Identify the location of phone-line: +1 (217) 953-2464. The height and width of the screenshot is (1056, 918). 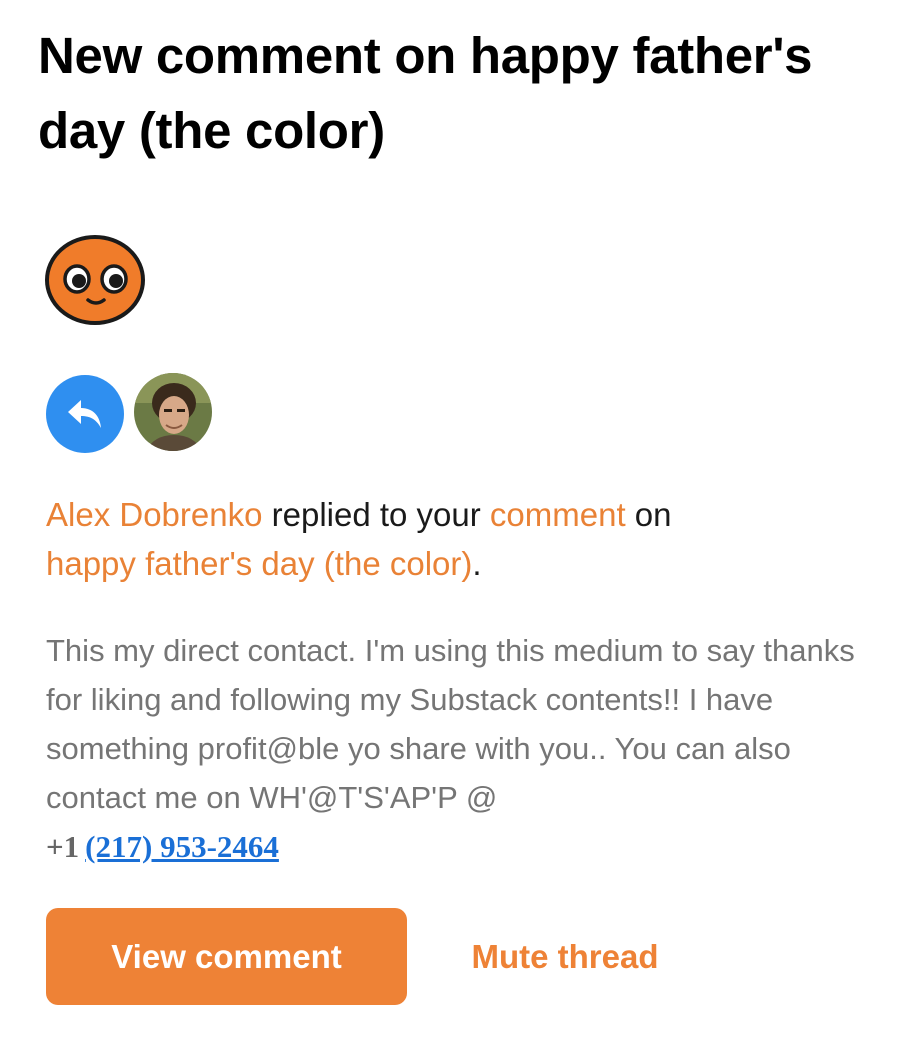
(162, 846).